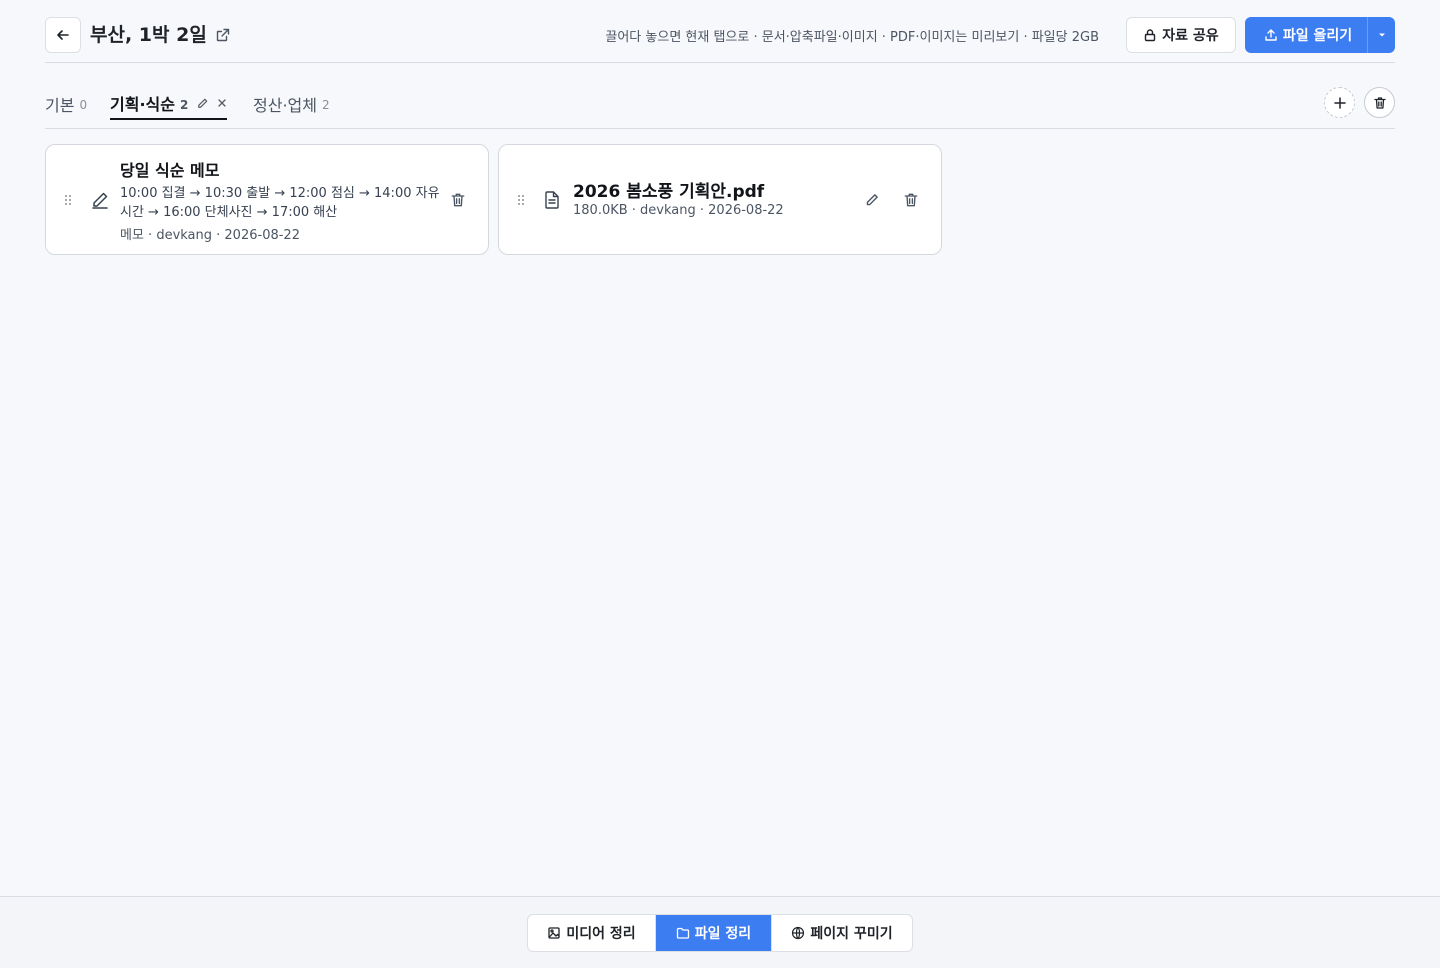 The height and width of the screenshot is (968, 1440). I want to click on bottom-toolbar: 미디어 정리 파일 정리 페이지 꾸미기, so click(720, 932).